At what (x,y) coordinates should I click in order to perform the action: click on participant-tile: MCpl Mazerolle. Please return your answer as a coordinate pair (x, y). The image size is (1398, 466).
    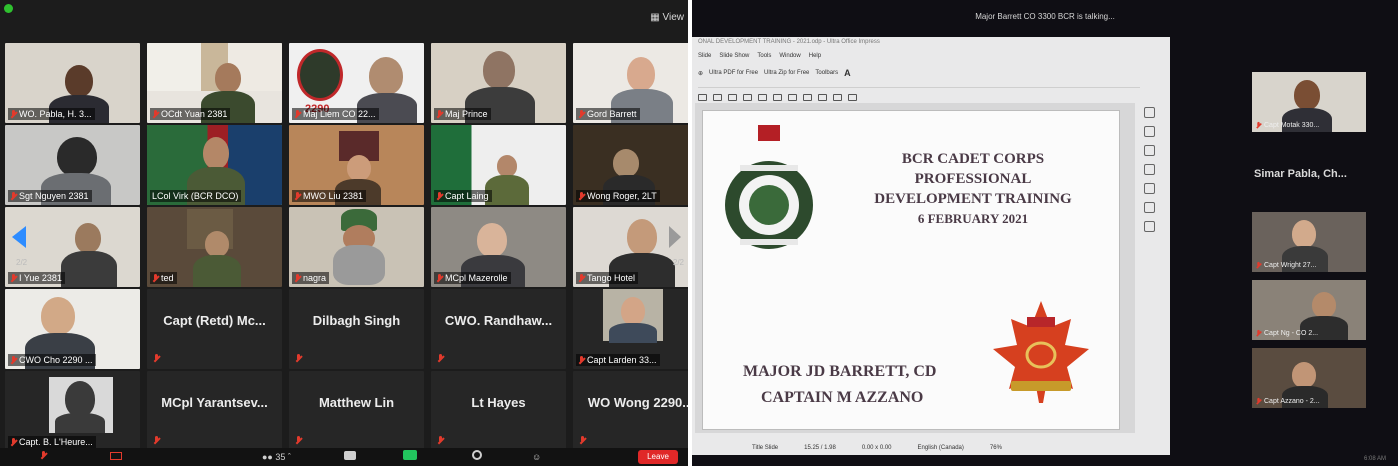
    Looking at the image, I should click on (498, 247).